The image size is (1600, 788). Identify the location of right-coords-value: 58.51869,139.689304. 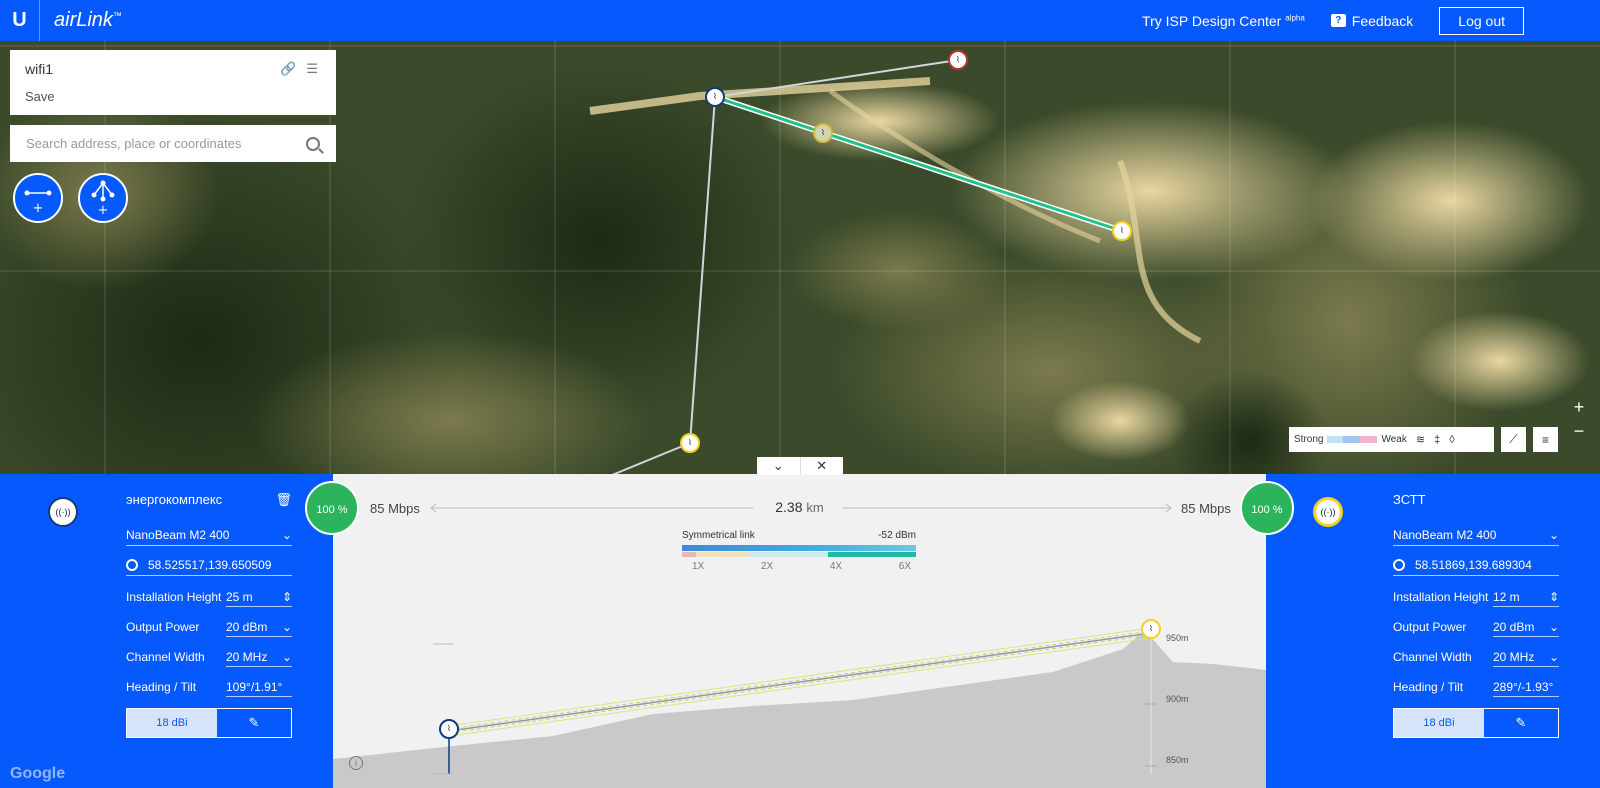
(1473, 564).